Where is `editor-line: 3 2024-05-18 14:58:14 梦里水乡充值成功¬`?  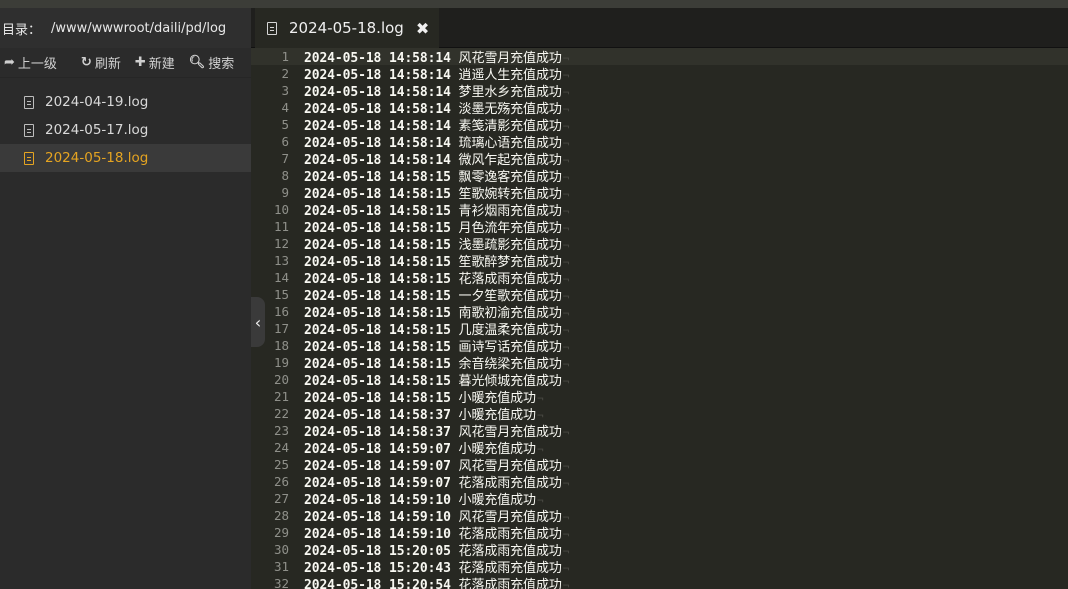
editor-line: 3 2024-05-18 14:58:14 梦里水乡充值成功¬ is located at coordinates (659, 91).